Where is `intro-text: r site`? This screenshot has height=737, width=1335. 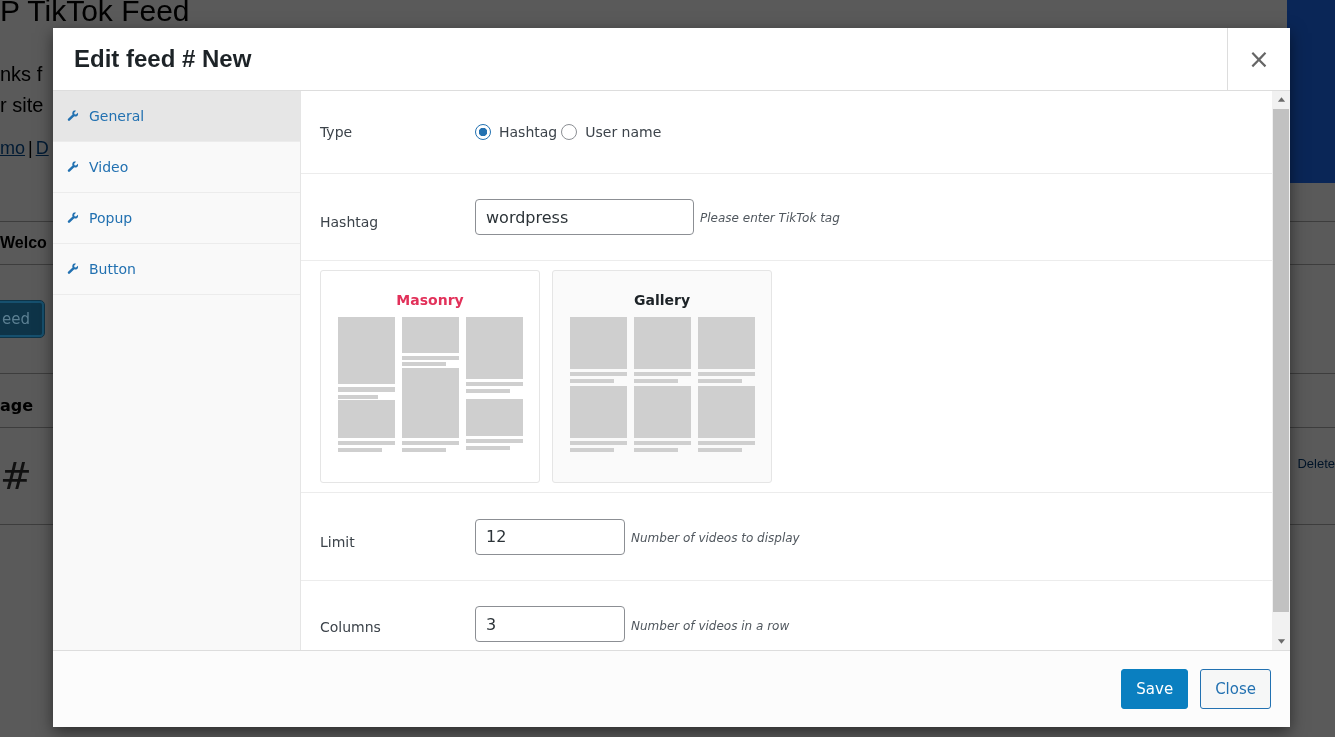
intro-text: r site is located at coordinates (22, 105).